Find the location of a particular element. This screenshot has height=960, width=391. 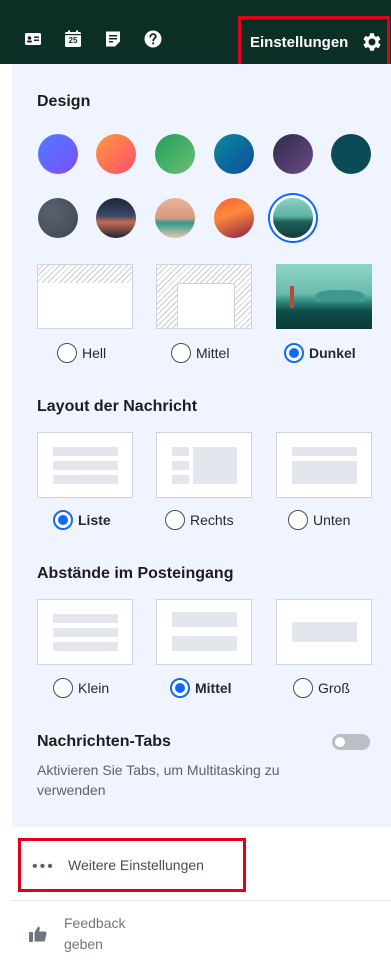

theme-swatch-sunset is located at coordinates (234, 218).